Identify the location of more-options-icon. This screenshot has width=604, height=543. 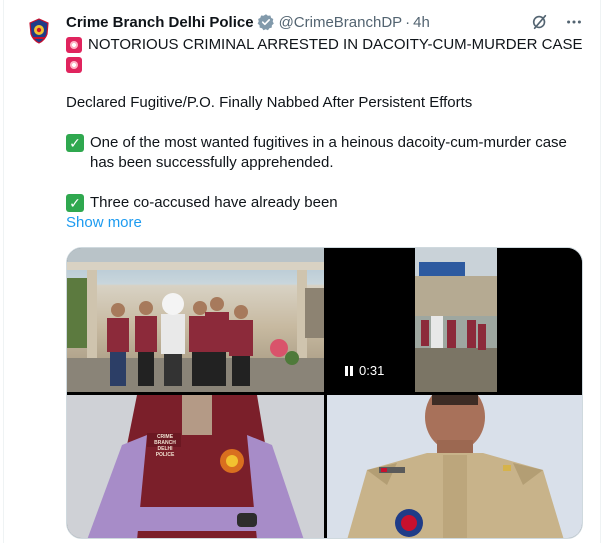
(574, 22).